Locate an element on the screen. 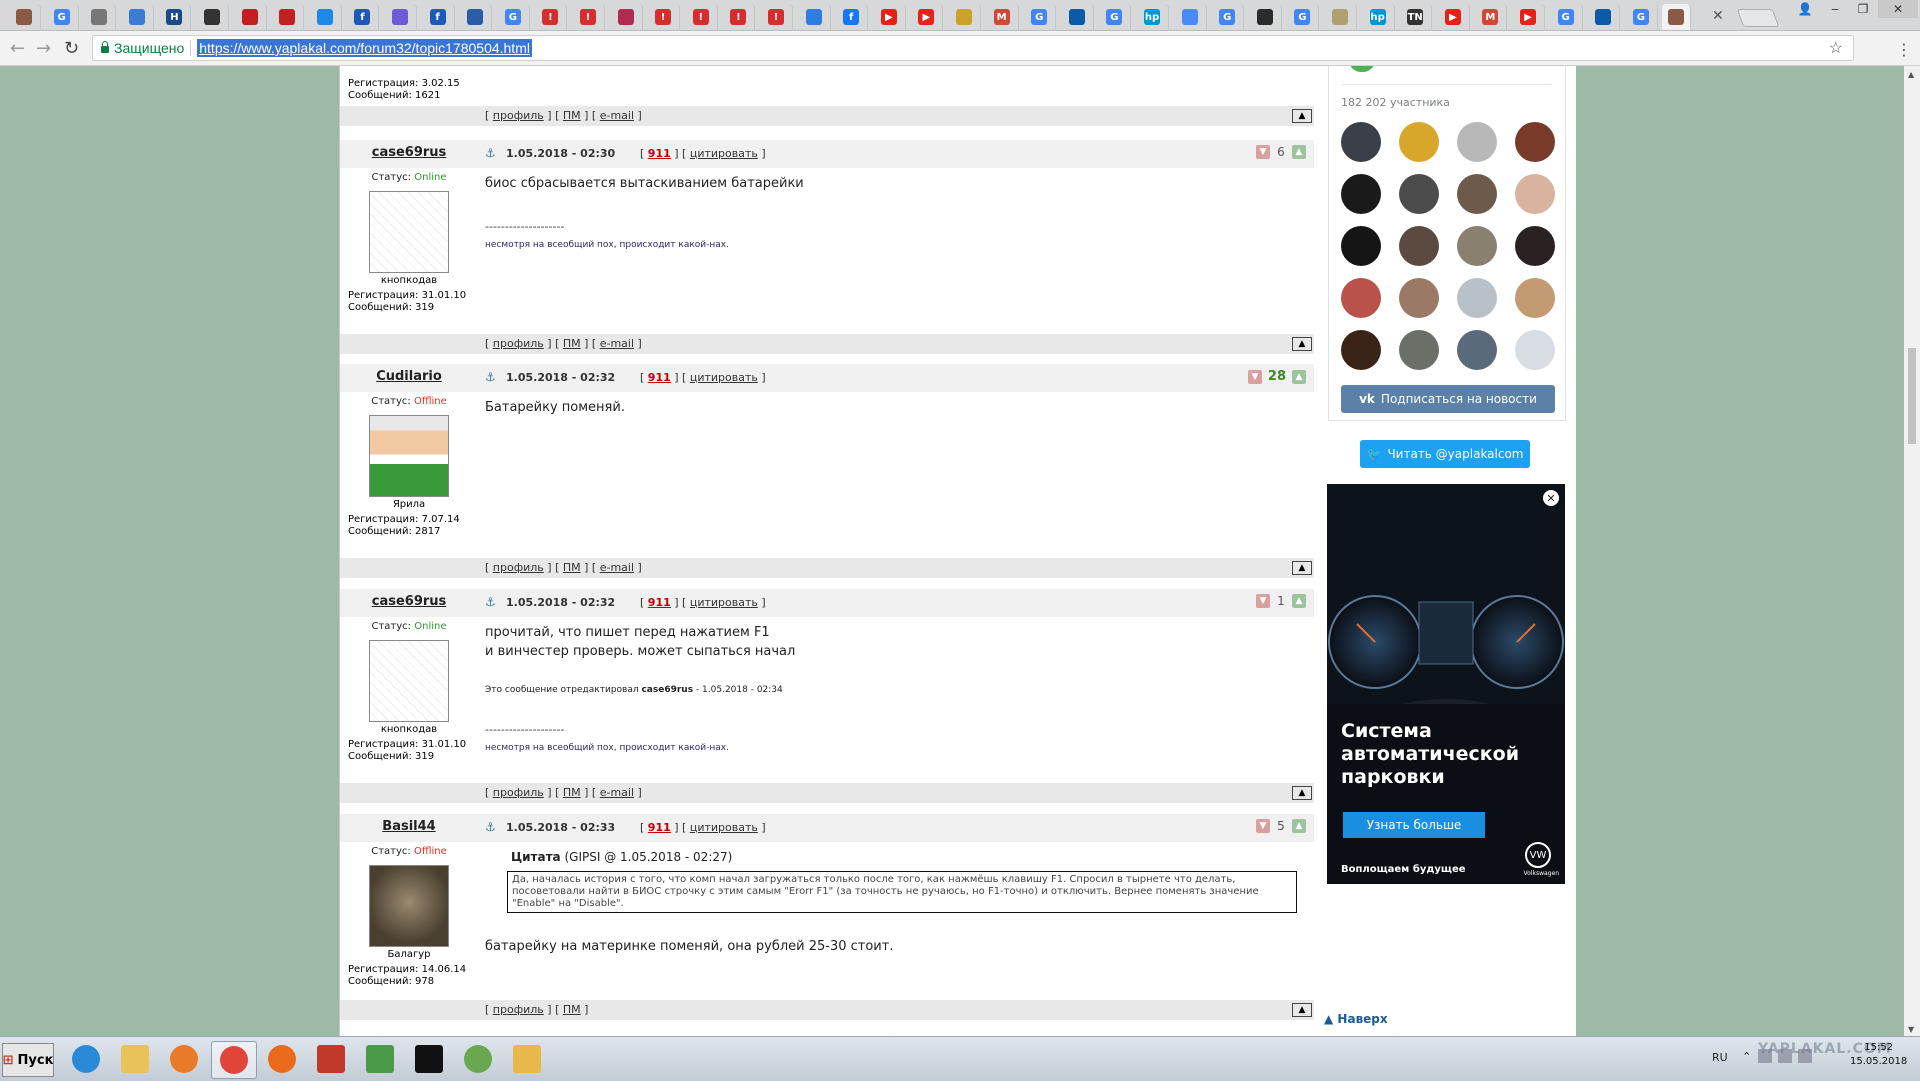 The height and width of the screenshot is (1081, 1920). reload-icon: ↻ is located at coordinates (71, 48).